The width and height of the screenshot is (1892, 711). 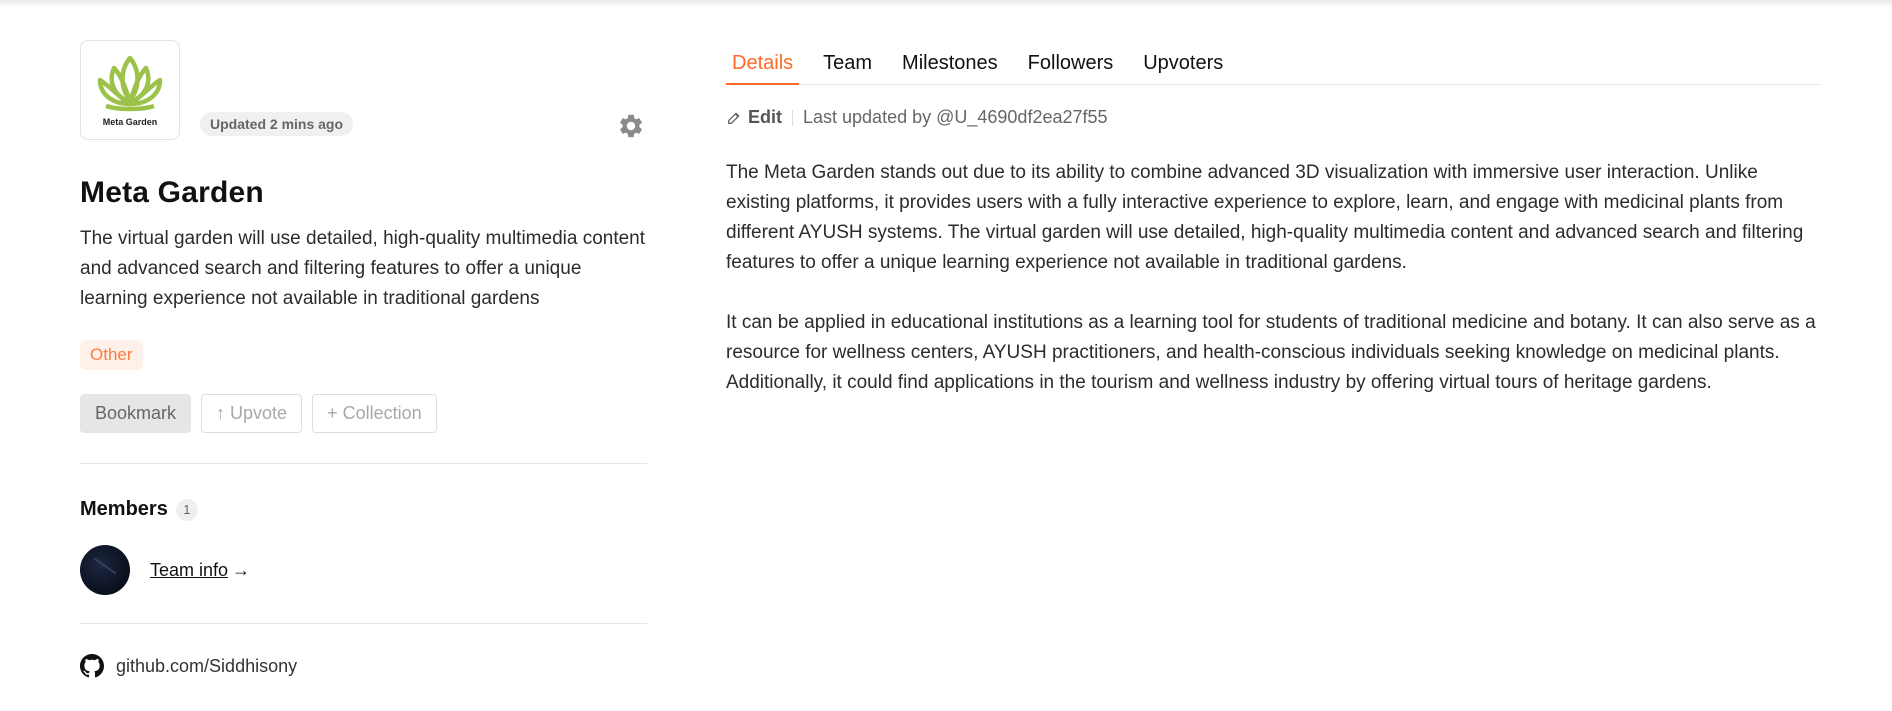 What do you see at coordinates (955, 117) in the screenshot?
I see `last-updated-text: Last updated by @U_4690df2ea27f55` at bounding box center [955, 117].